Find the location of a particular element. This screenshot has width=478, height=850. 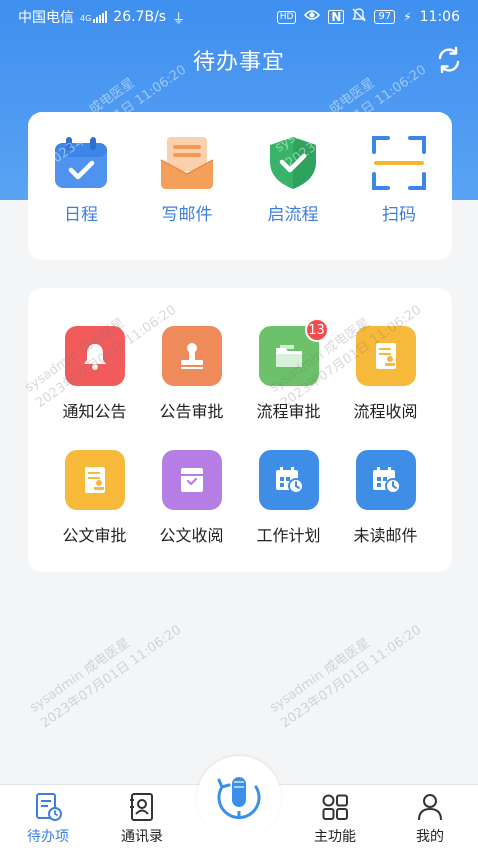

quick-action-scan: 扫码 is located at coordinates (399, 197).